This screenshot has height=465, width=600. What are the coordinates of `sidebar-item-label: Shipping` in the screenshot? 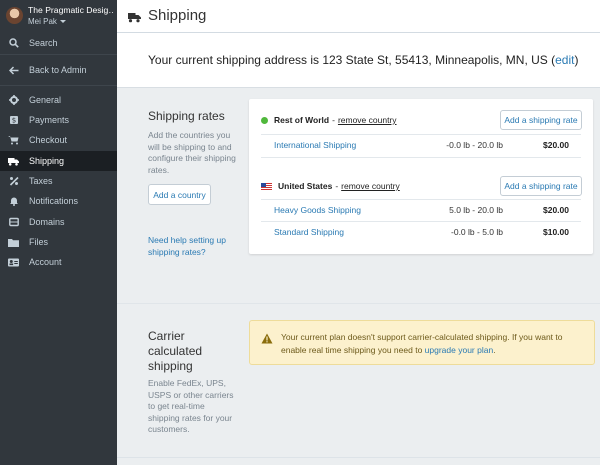 It's located at (47, 161).